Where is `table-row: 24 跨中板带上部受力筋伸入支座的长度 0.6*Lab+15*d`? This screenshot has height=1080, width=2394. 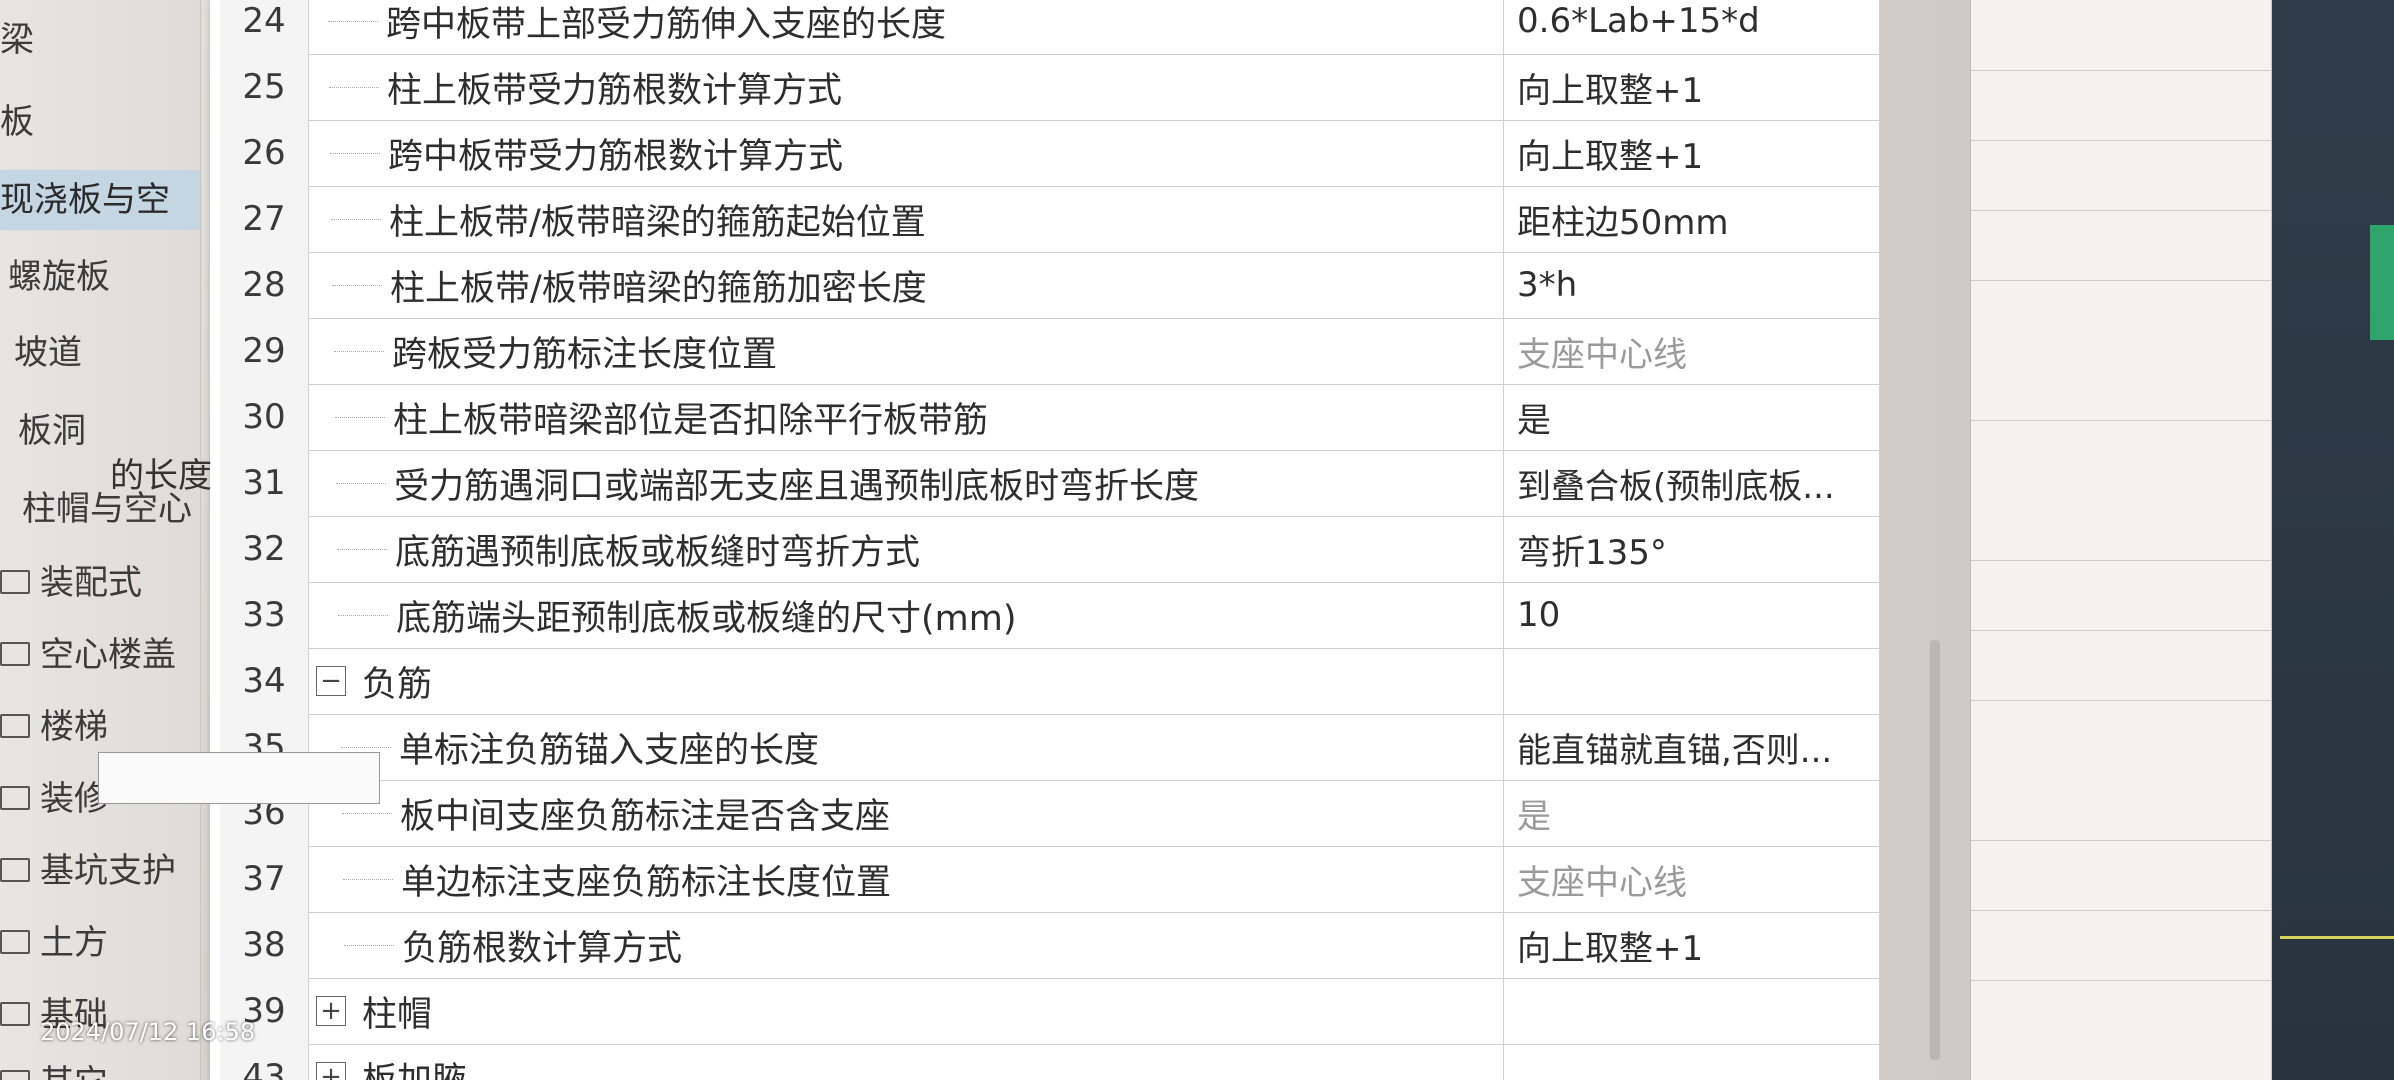
table-row: 24 跨中板带上部受力筋伸入支座的长度 0.6*Lab+15*d is located at coordinates (1050, 27).